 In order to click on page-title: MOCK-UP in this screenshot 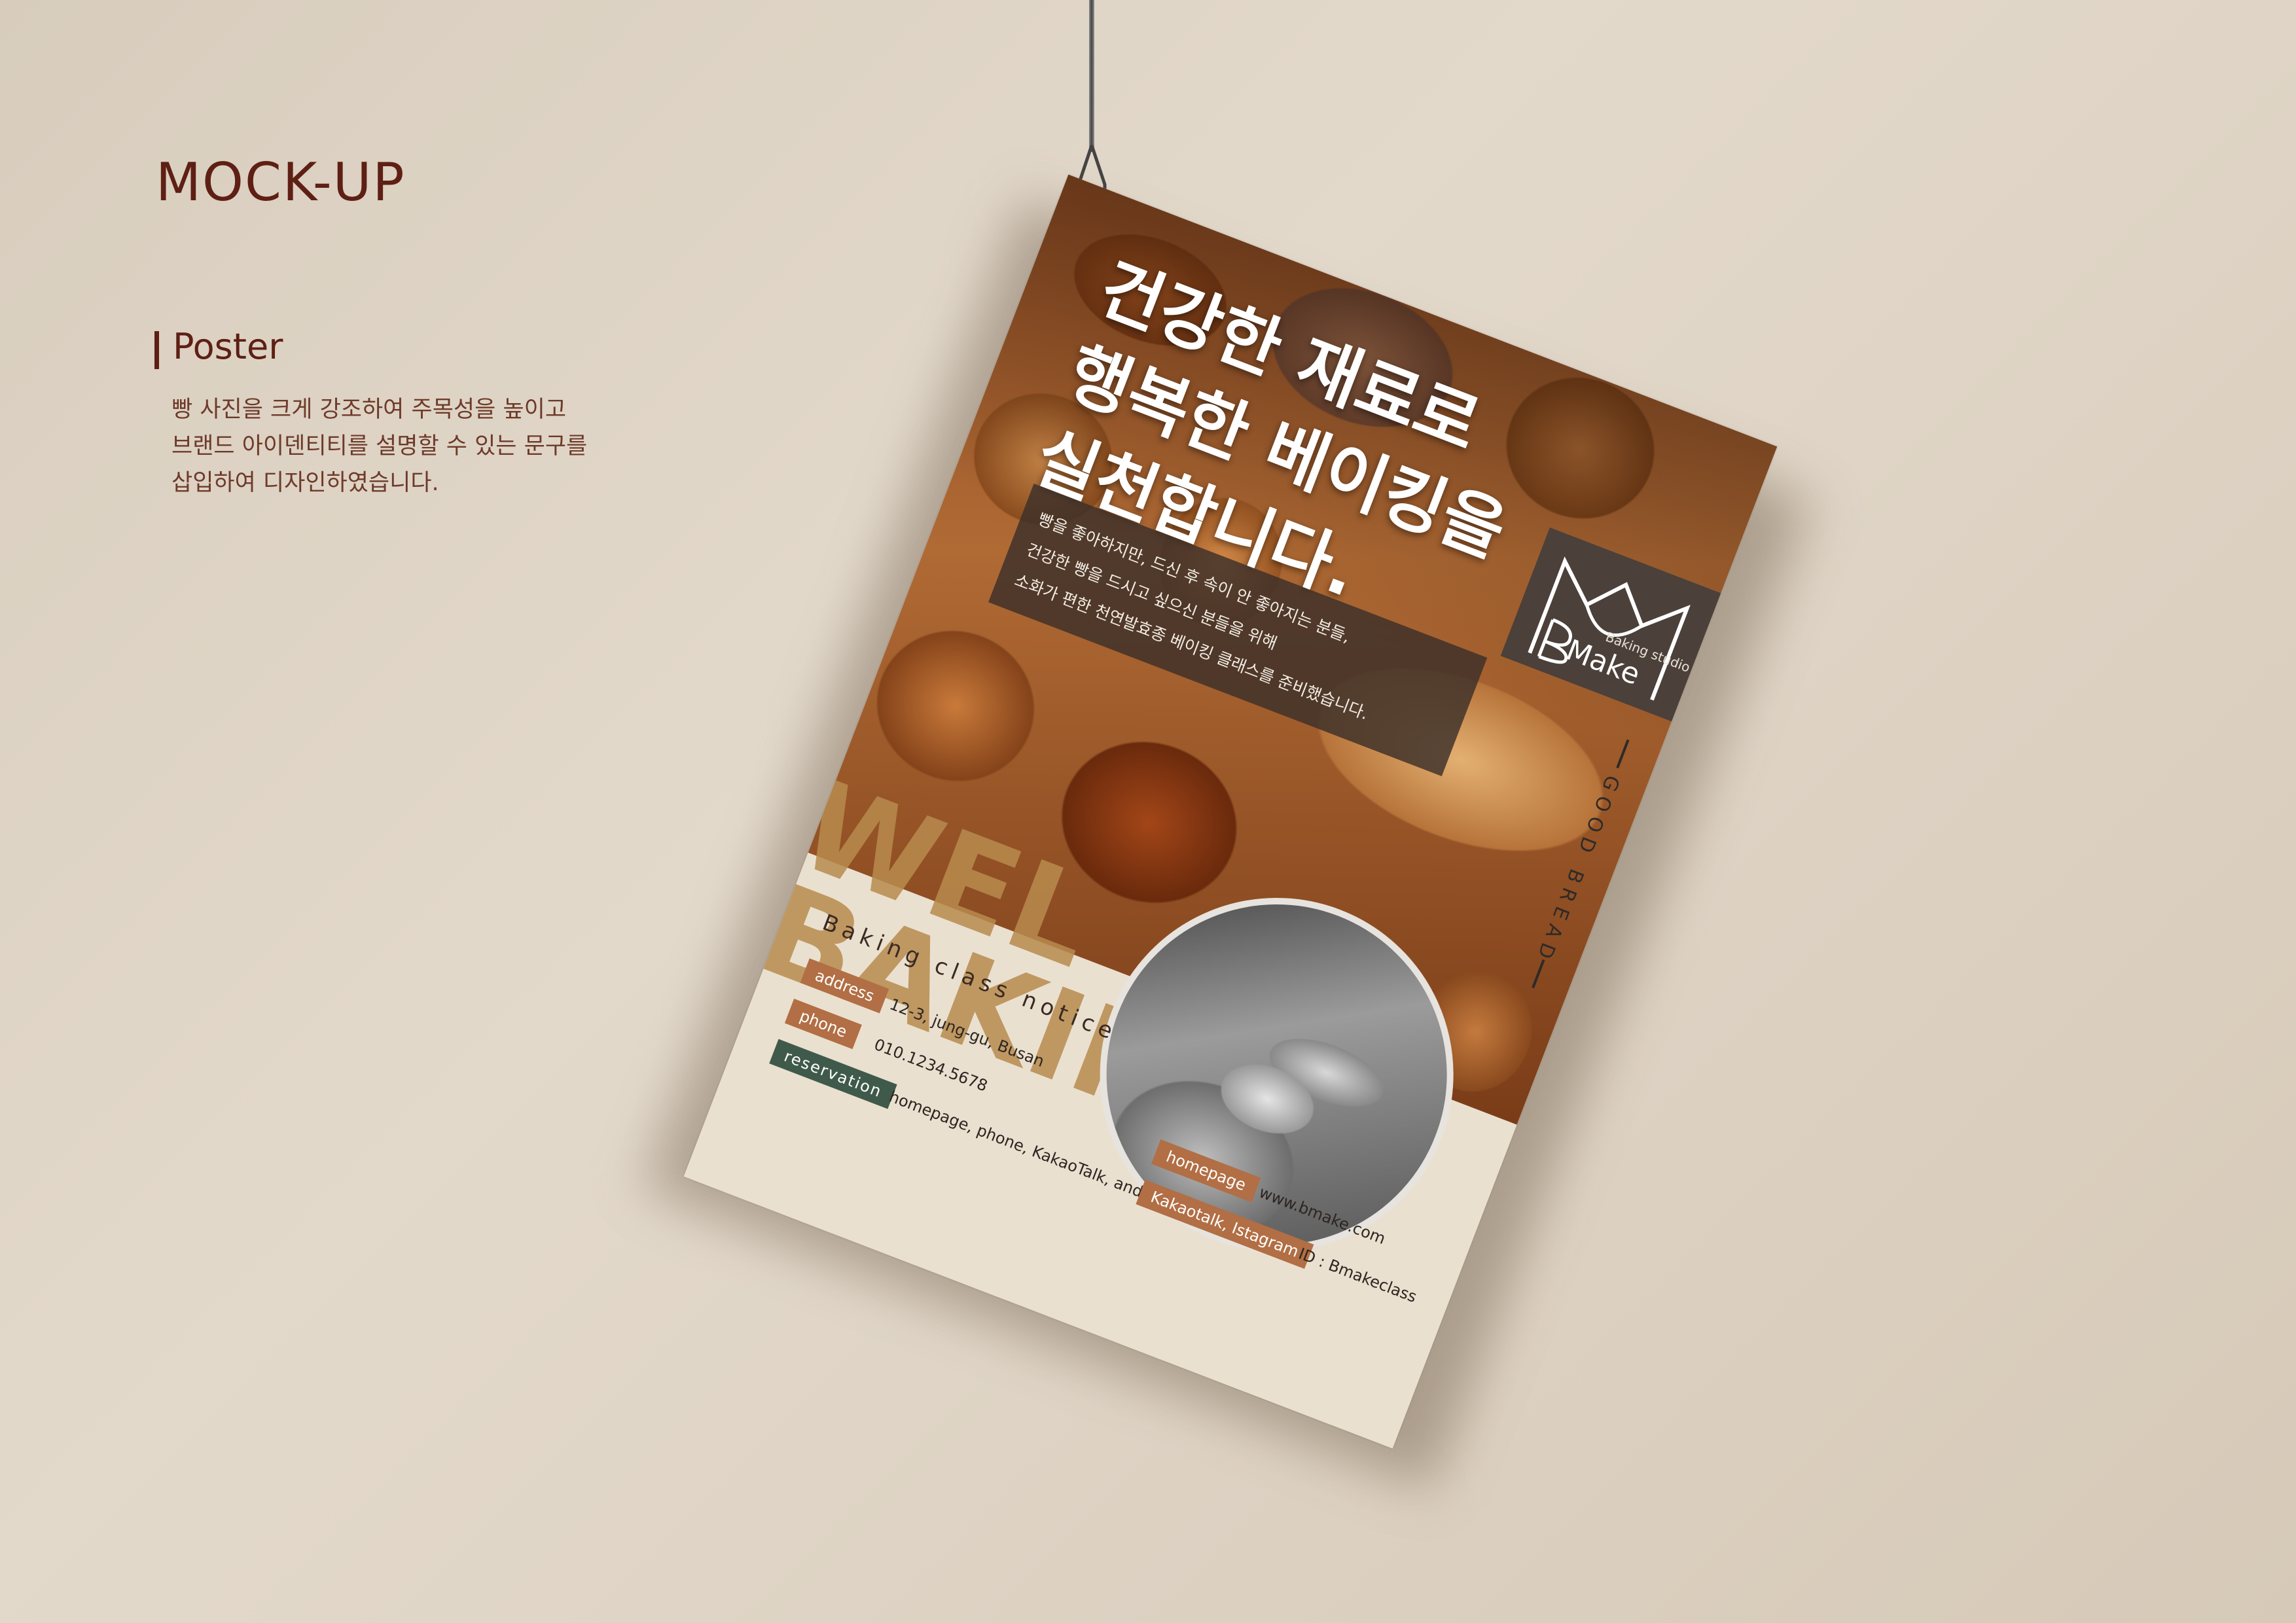, I will do `click(281, 182)`.